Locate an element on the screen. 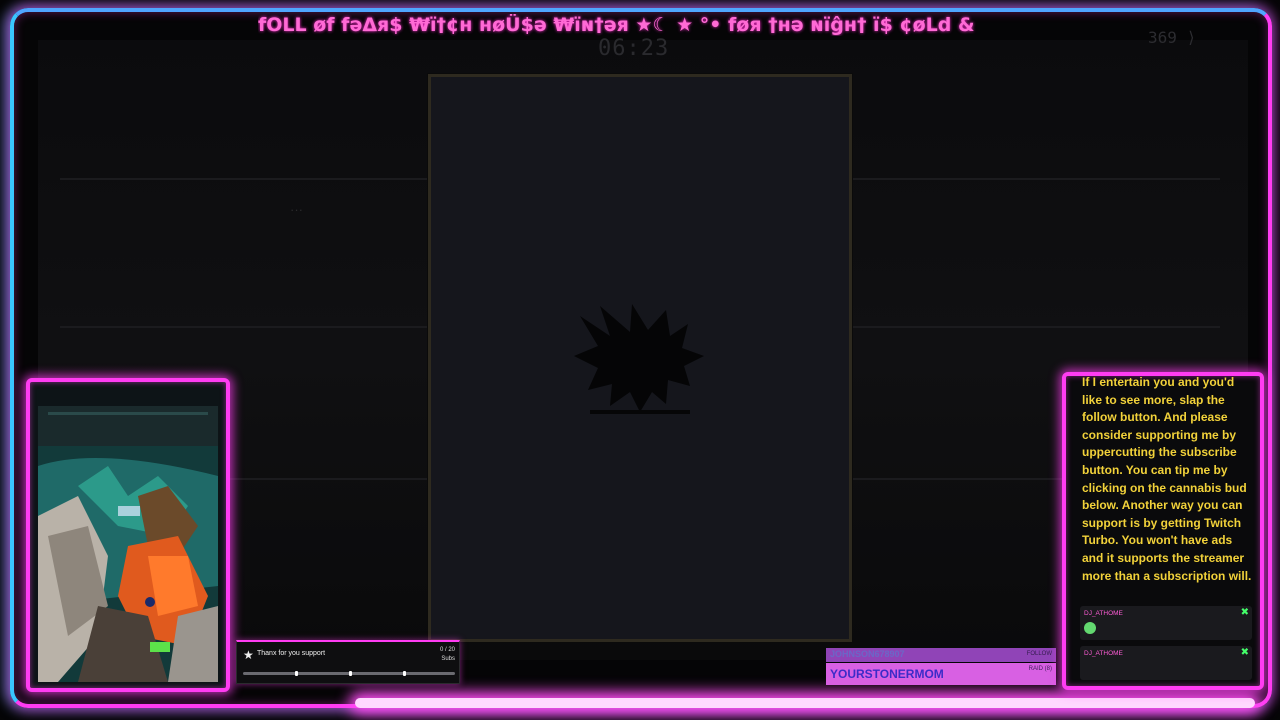 The width and height of the screenshot is (1280, 720). webcam-panel is located at coordinates (128, 535).